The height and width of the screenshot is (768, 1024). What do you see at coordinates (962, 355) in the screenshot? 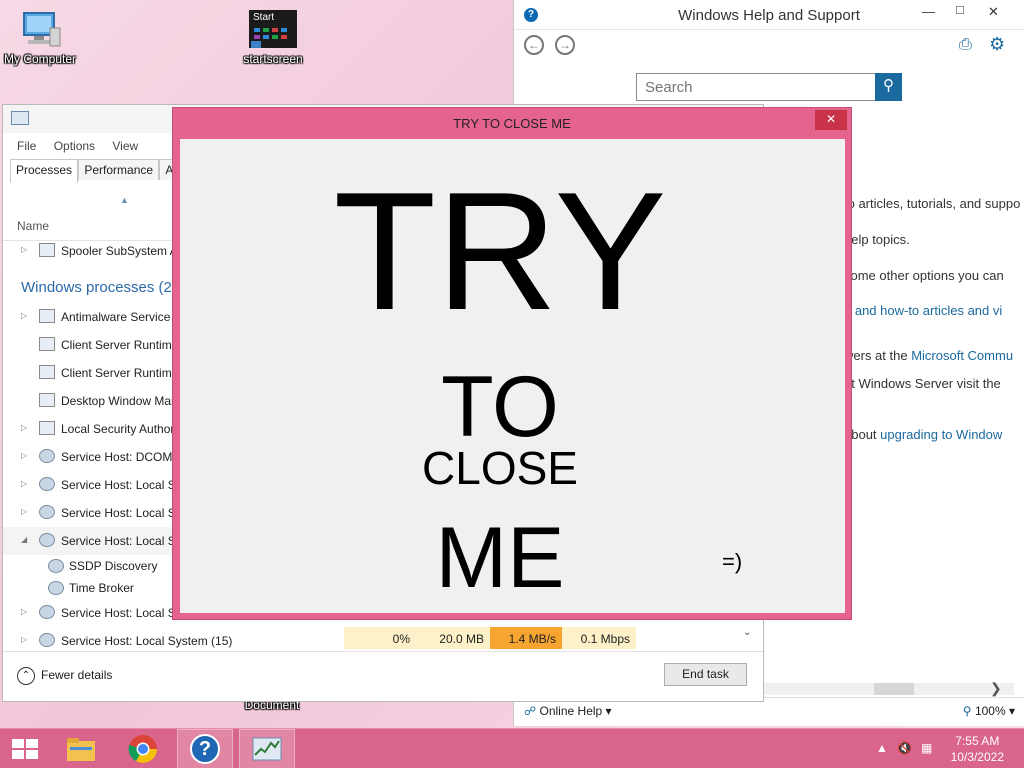
I see `microsoft-community-link: Microsoft Commu` at bounding box center [962, 355].